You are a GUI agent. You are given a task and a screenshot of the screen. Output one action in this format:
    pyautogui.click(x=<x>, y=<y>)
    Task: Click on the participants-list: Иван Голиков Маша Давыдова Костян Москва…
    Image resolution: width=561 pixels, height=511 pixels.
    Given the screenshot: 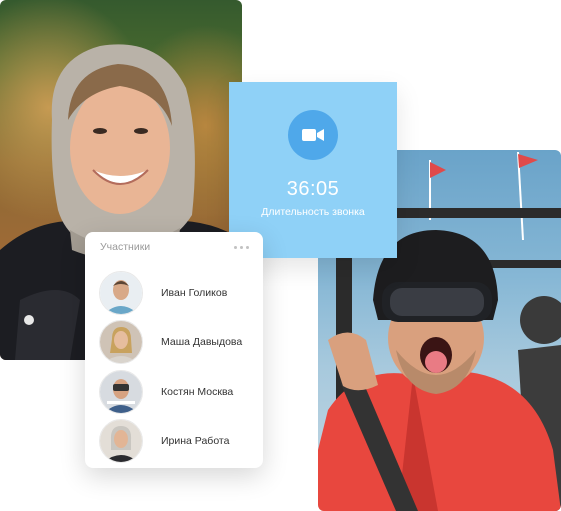 What is the action you would take?
    pyautogui.click(x=177, y=367)
    